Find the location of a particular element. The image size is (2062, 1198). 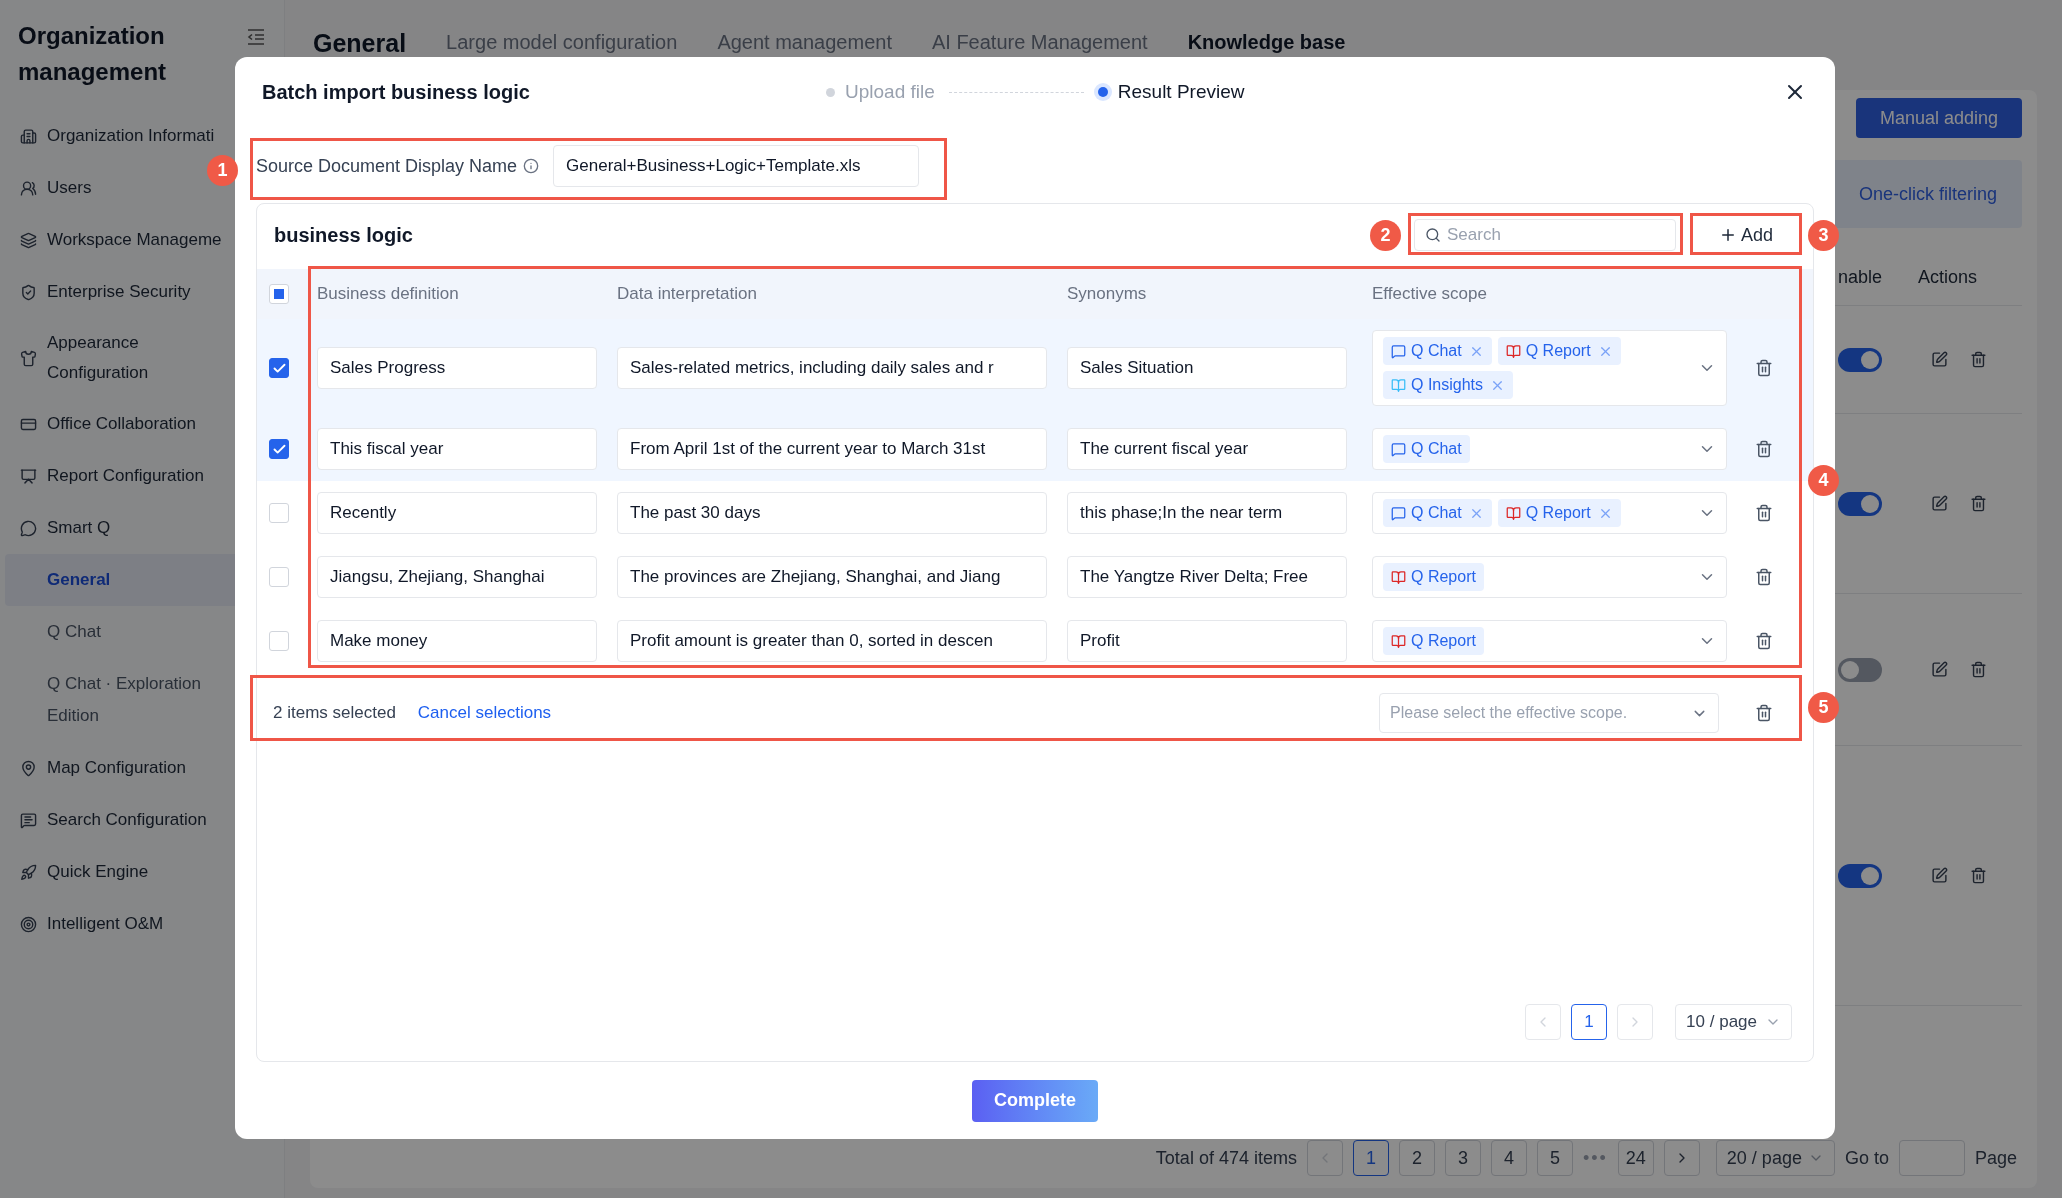

synonyms-field: Sales Situation is located at coordinates (1207, 368).